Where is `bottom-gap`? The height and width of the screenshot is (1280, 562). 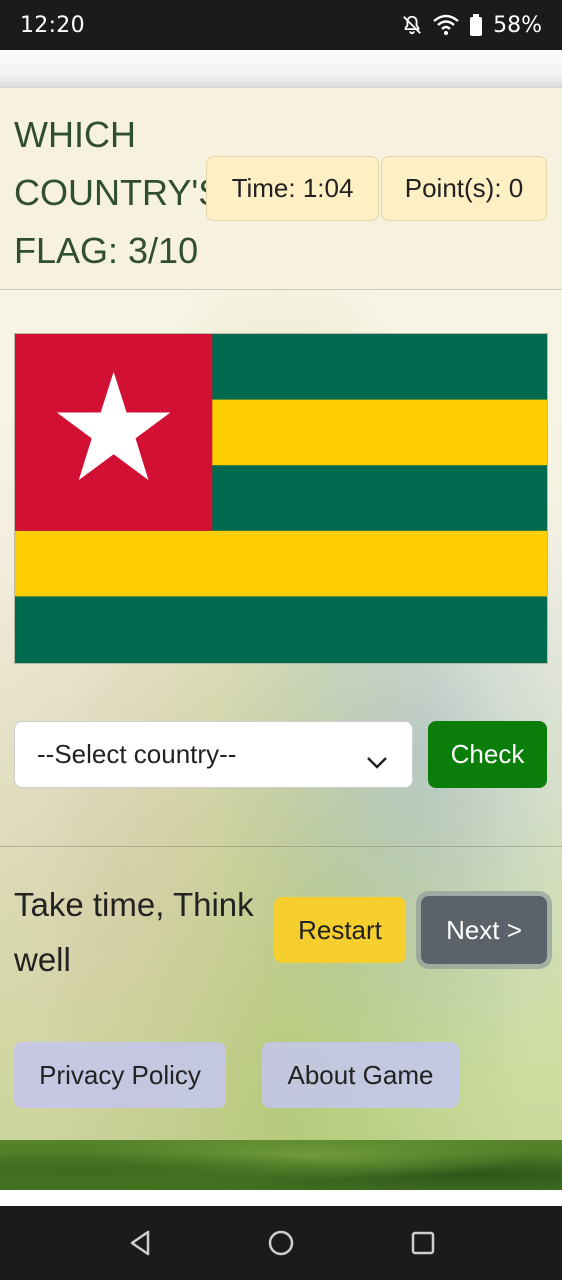 bottom-gap is located at coordinates (281, 1198).